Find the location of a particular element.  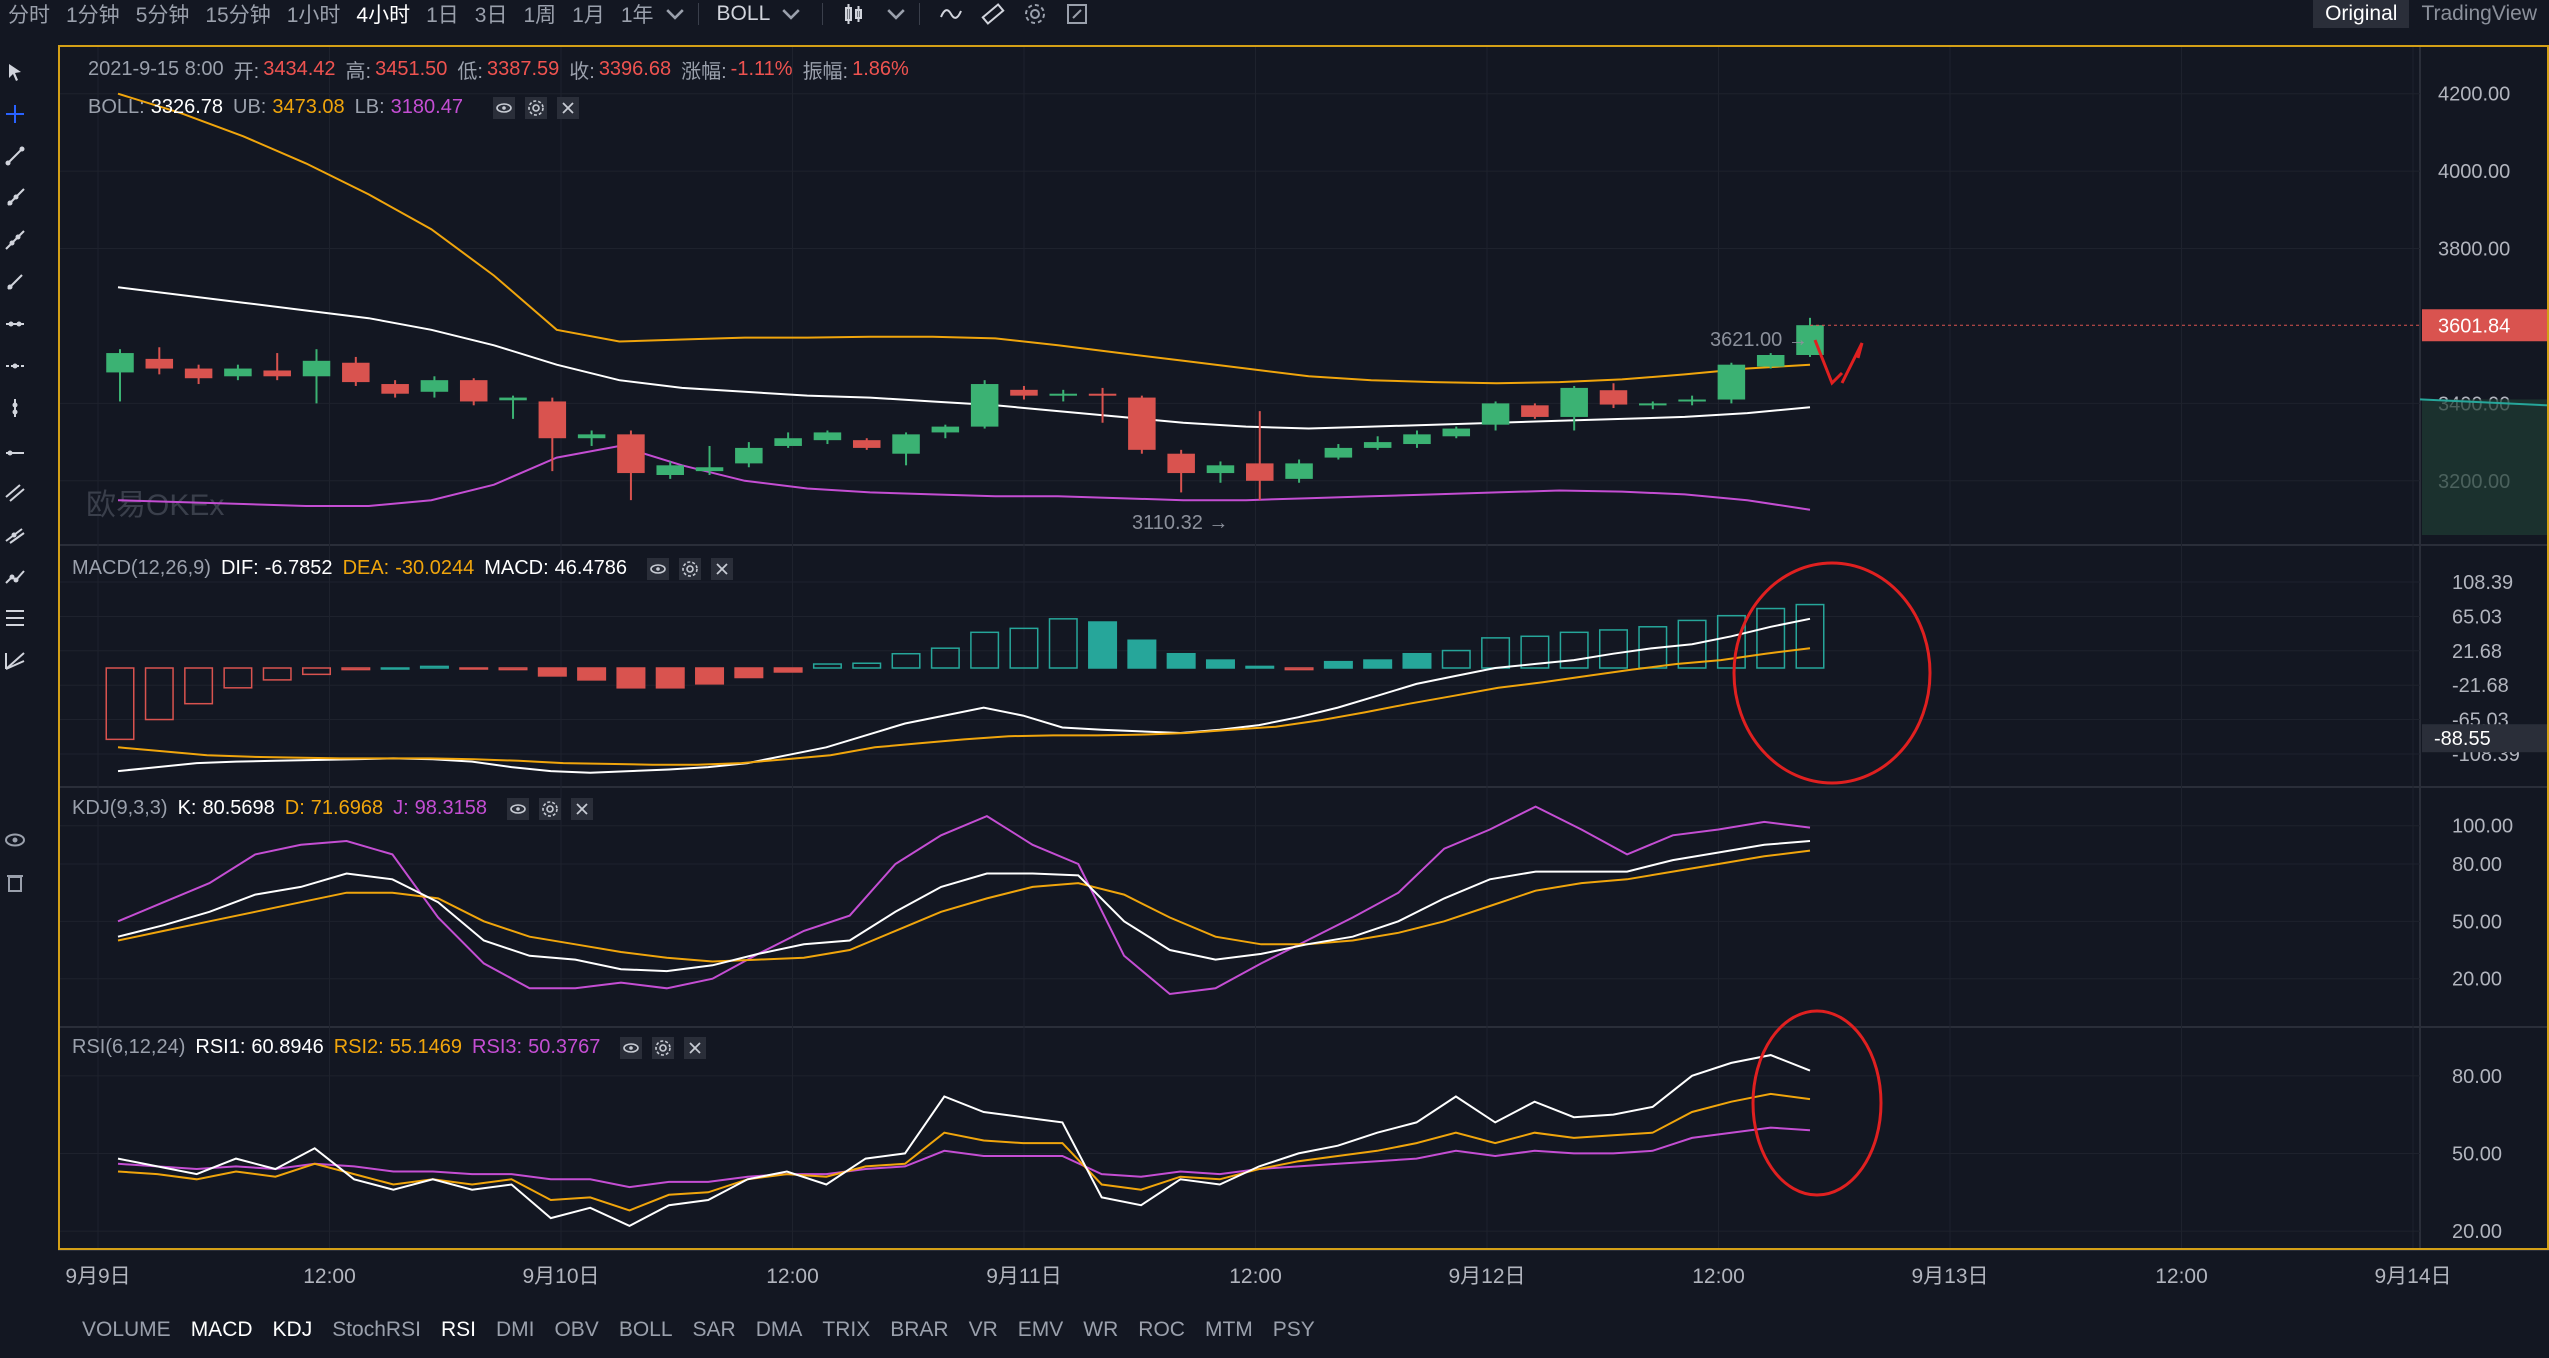

high-value: 3451.50 is located at coordinates (411, 69).